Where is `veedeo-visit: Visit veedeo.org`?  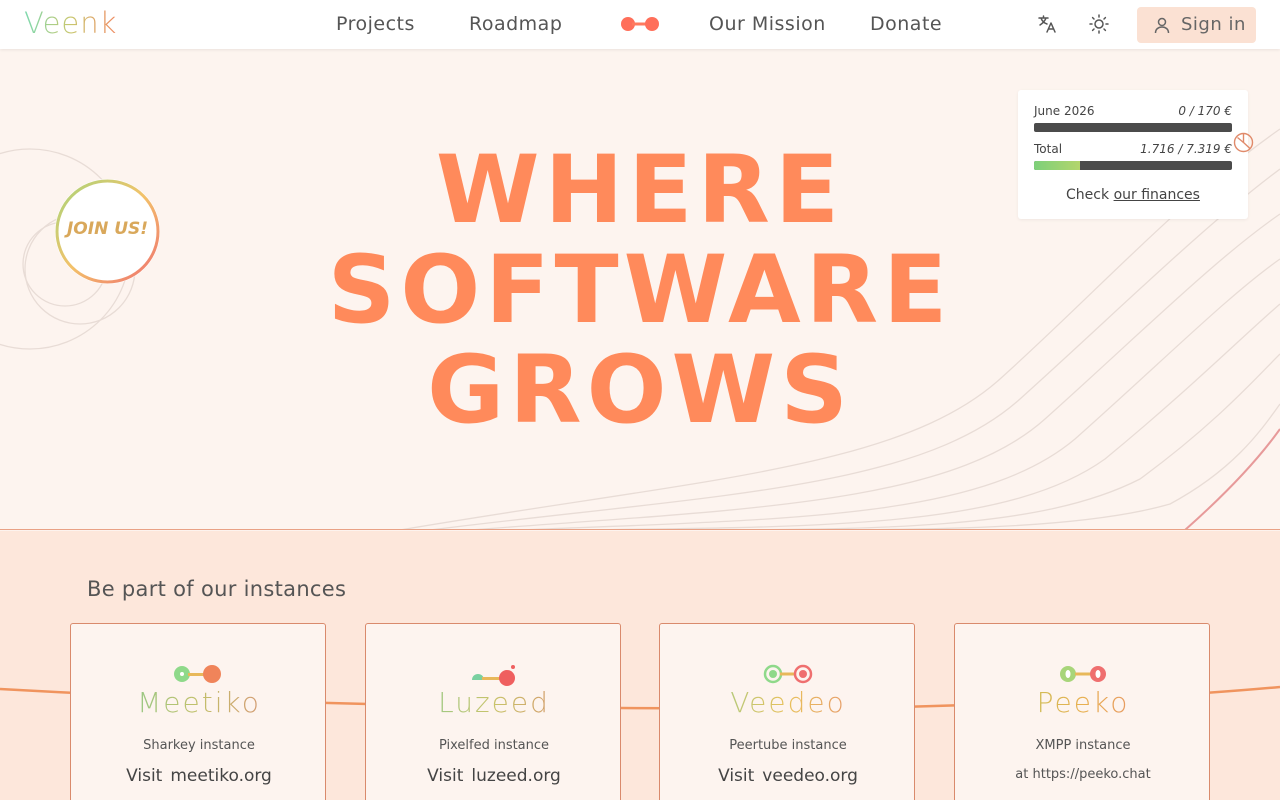
veedeo-visit: Visit veedeo.org is located at coordinates (788, 776).